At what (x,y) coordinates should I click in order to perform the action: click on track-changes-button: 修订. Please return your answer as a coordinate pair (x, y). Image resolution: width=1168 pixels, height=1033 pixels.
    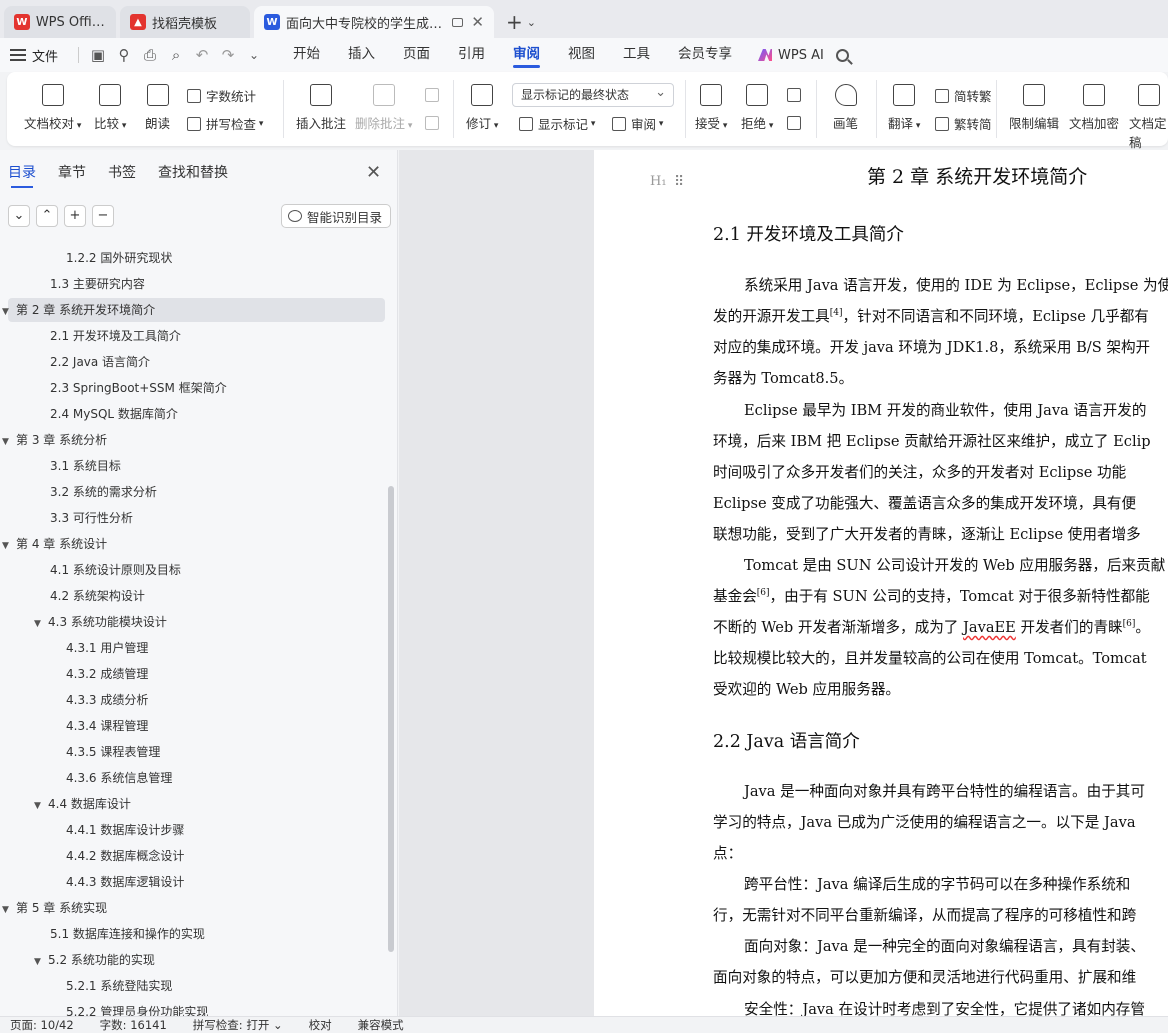
    Looking at the image, I should click on (482, 108).